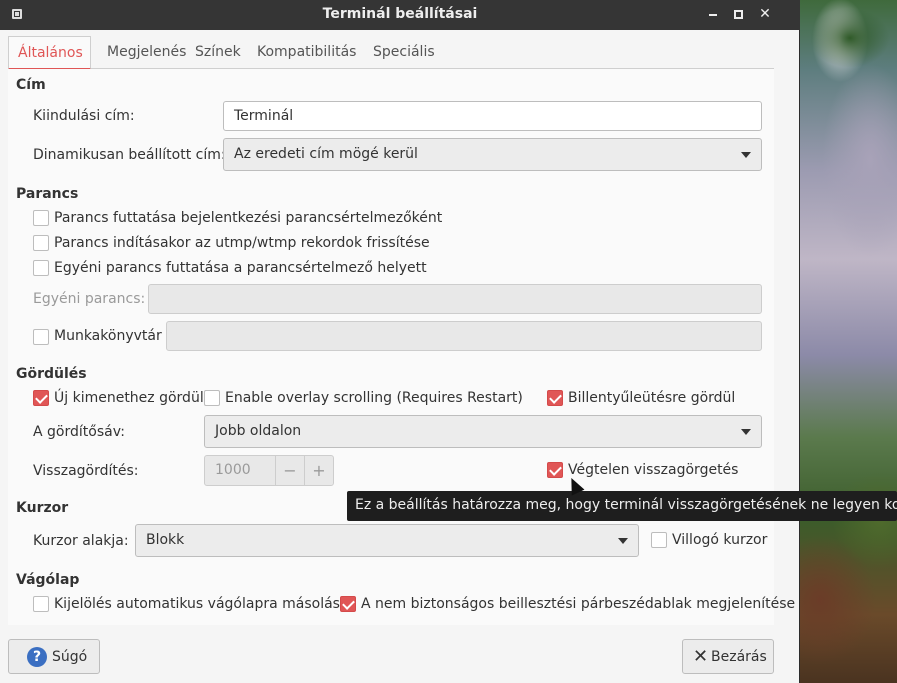 This screenshot has width=897, height=683. Describe the element at coordinates (84, 116) in the screenshot. I see `initial-title-label: Kiindulási cím:` at that location.